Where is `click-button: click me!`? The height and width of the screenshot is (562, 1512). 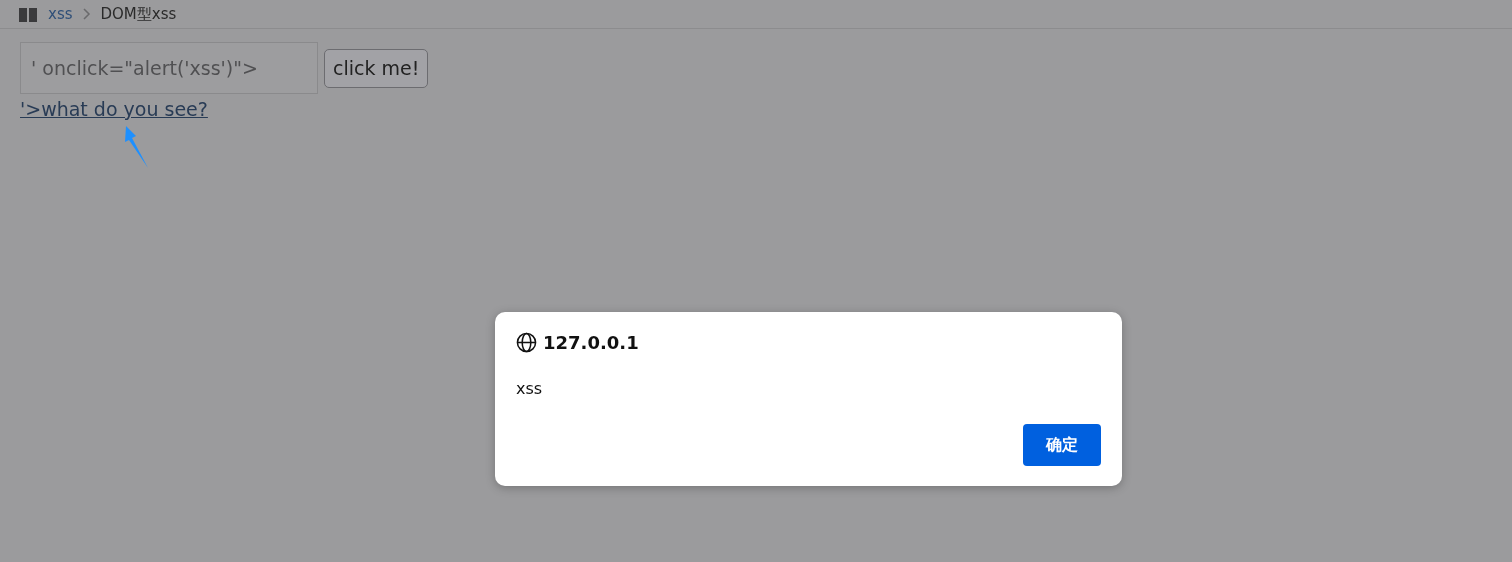
click-button: click me! is located at coordinates (376, 68).